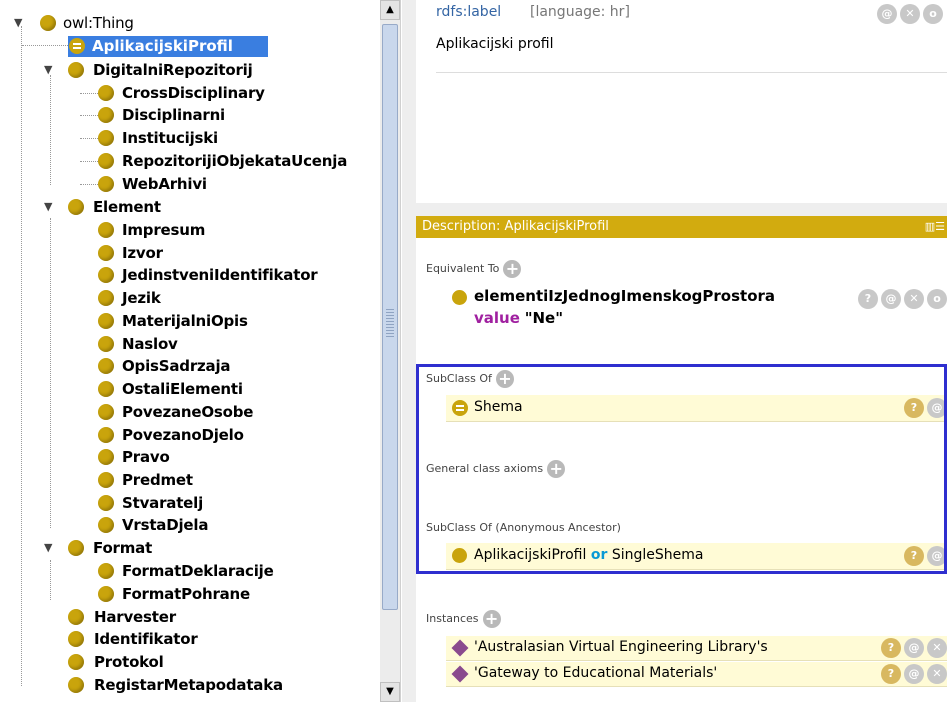  Describe the element at coordinates (935, 227) in the screenshot. I see `view-menu-icon: ▥☰` at that location.